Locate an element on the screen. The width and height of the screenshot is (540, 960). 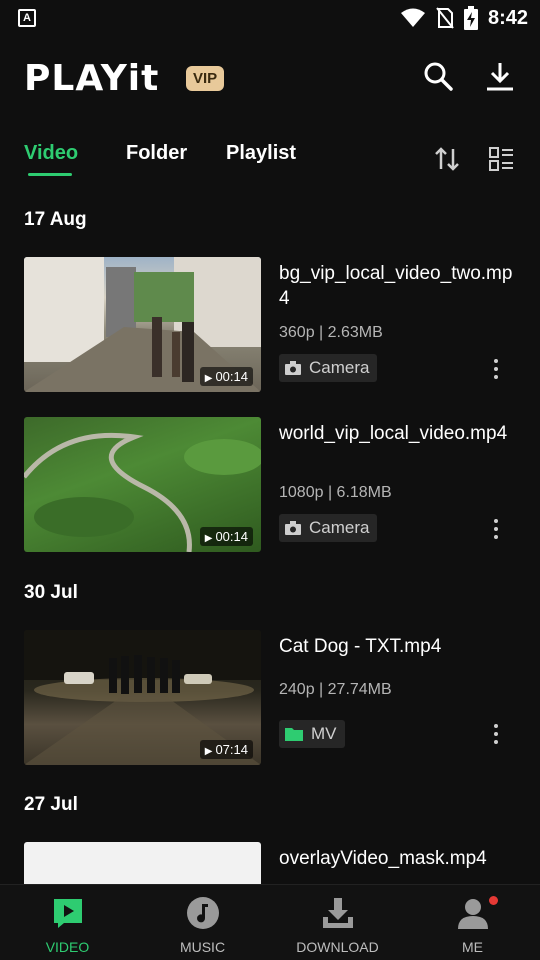
bottom-navigation: VIDEO MUSIC DOWNLOAD ME is located at coordinates (270, 922).